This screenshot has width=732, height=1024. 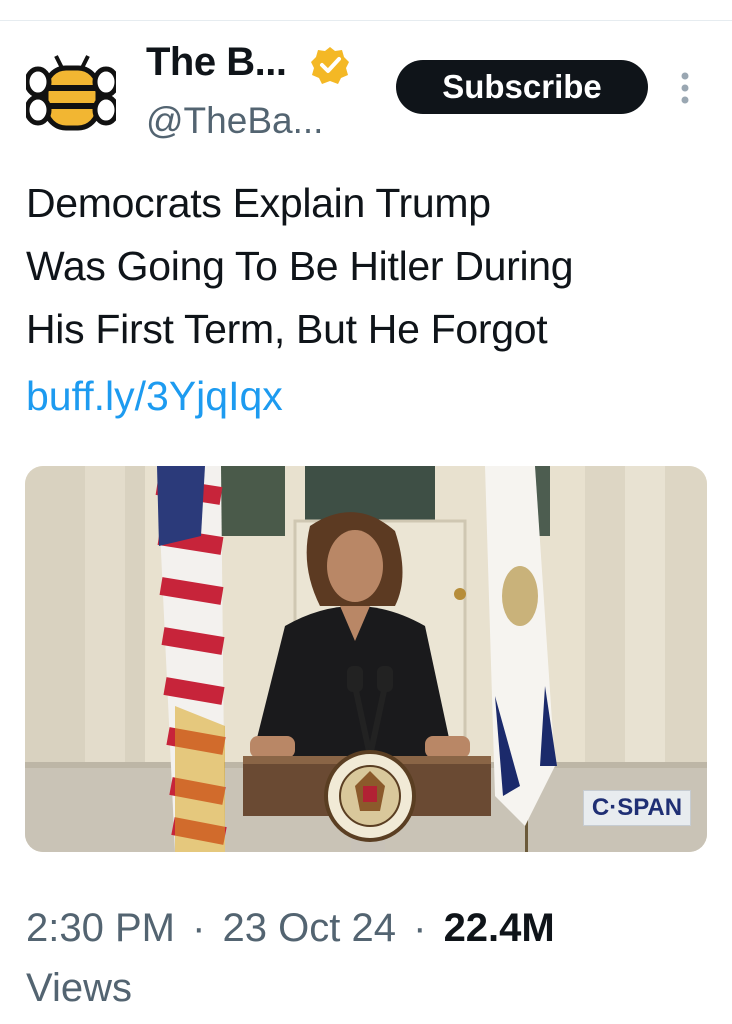 I want to click on subscribe-button: Subscribe, so click(x=522, y=87).